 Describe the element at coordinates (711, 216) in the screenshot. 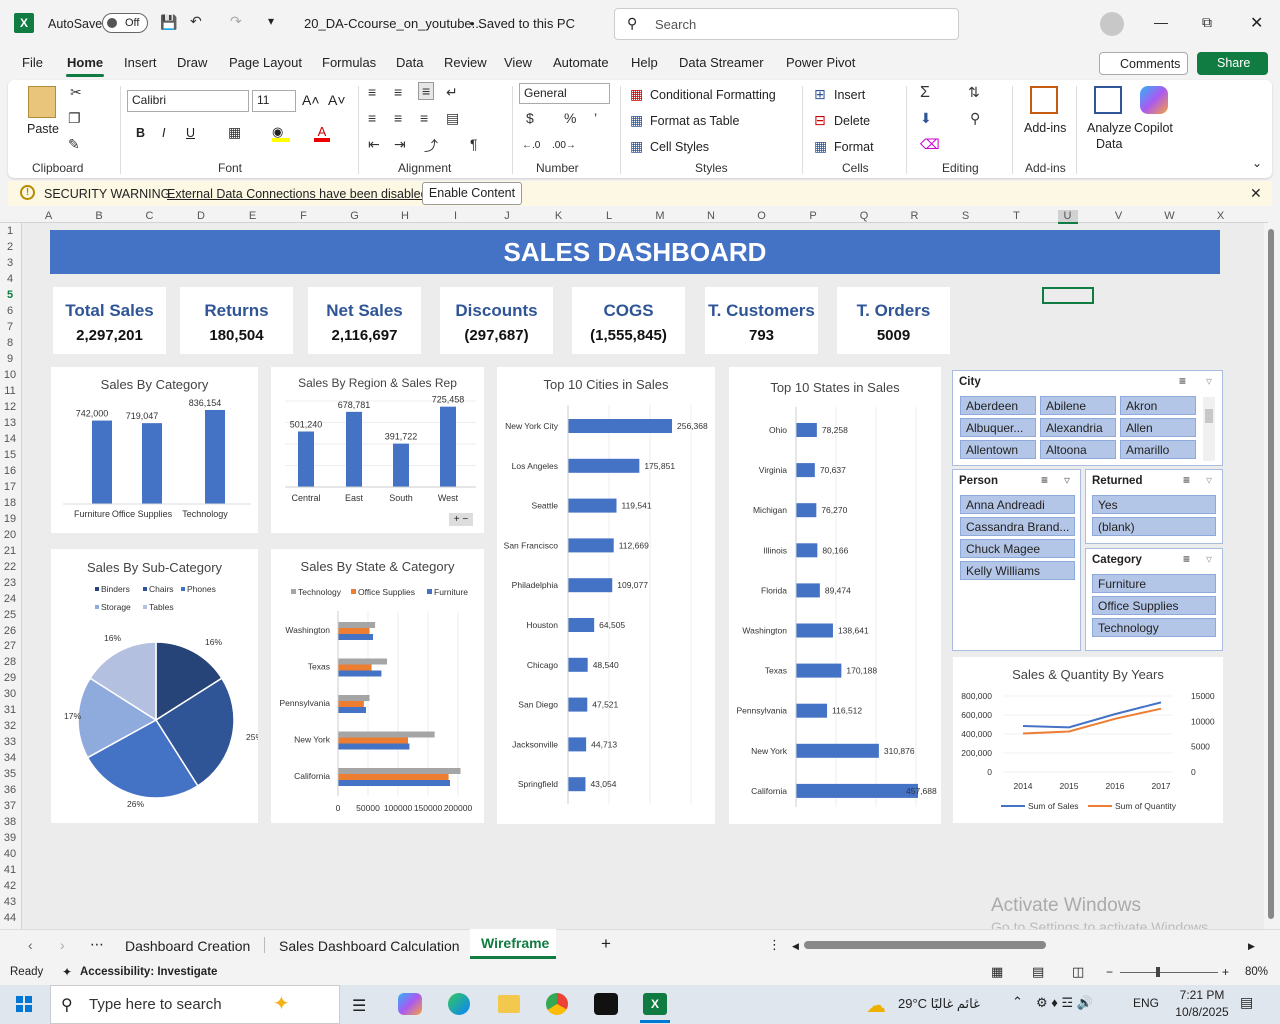

I see `column-header: N` at that location.